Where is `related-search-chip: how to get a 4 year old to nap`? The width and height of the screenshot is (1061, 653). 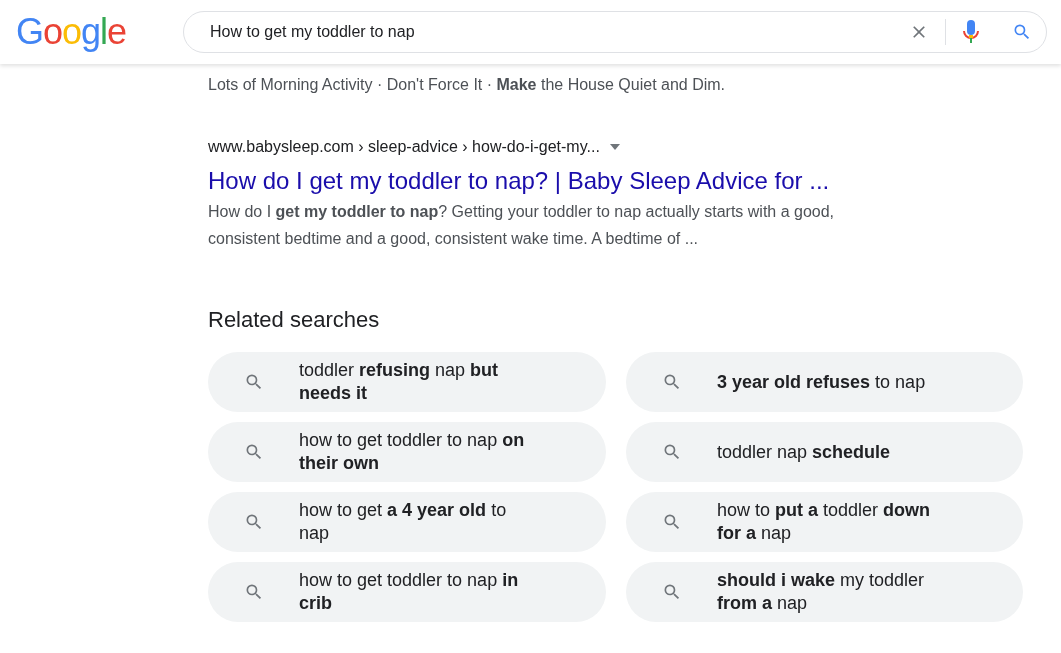
related-search-chip: how to get a 4 year old to nap is located at coordinates (407, 522).